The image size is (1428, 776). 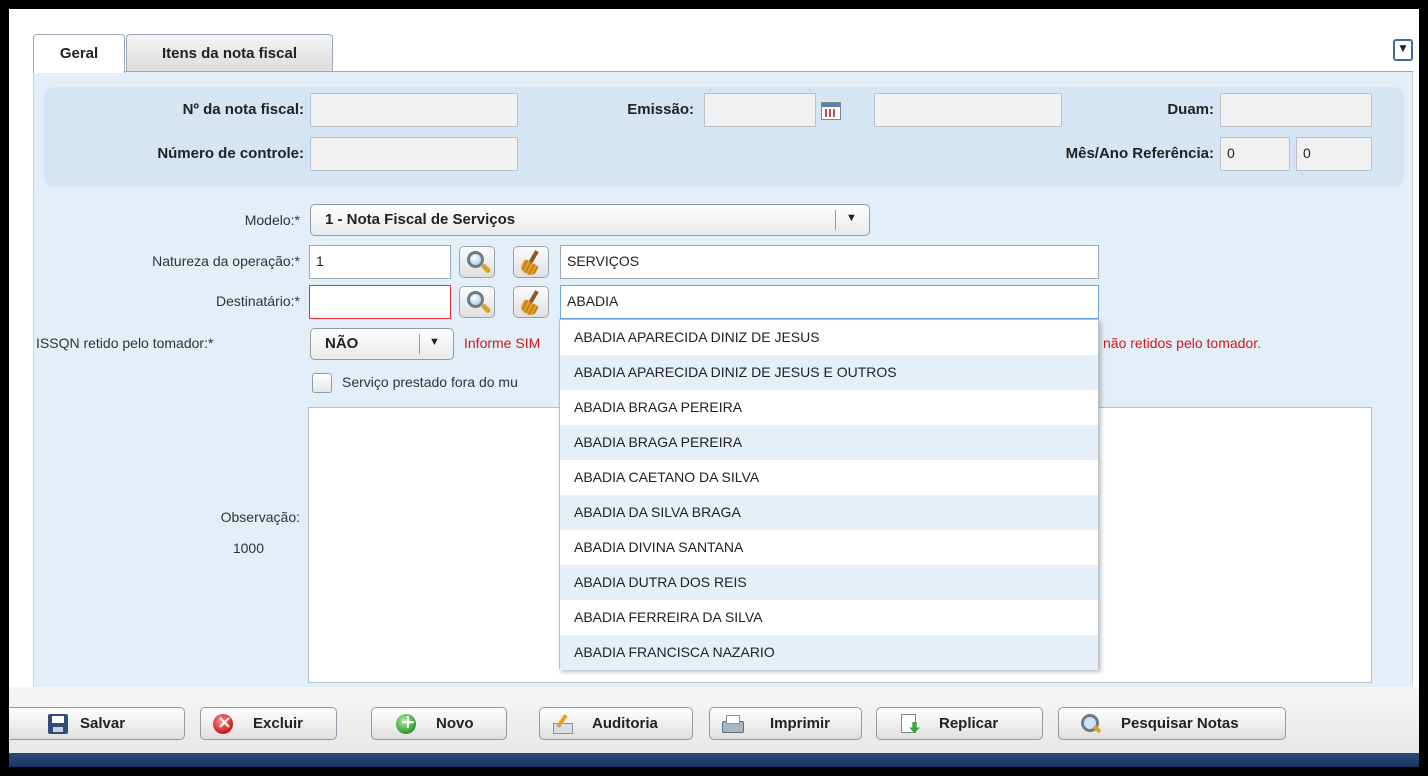 What do you see at coordinates (380, 262) in the screenshot?
I see `natureza-code-input: 1` at bounding box center [380, 262].